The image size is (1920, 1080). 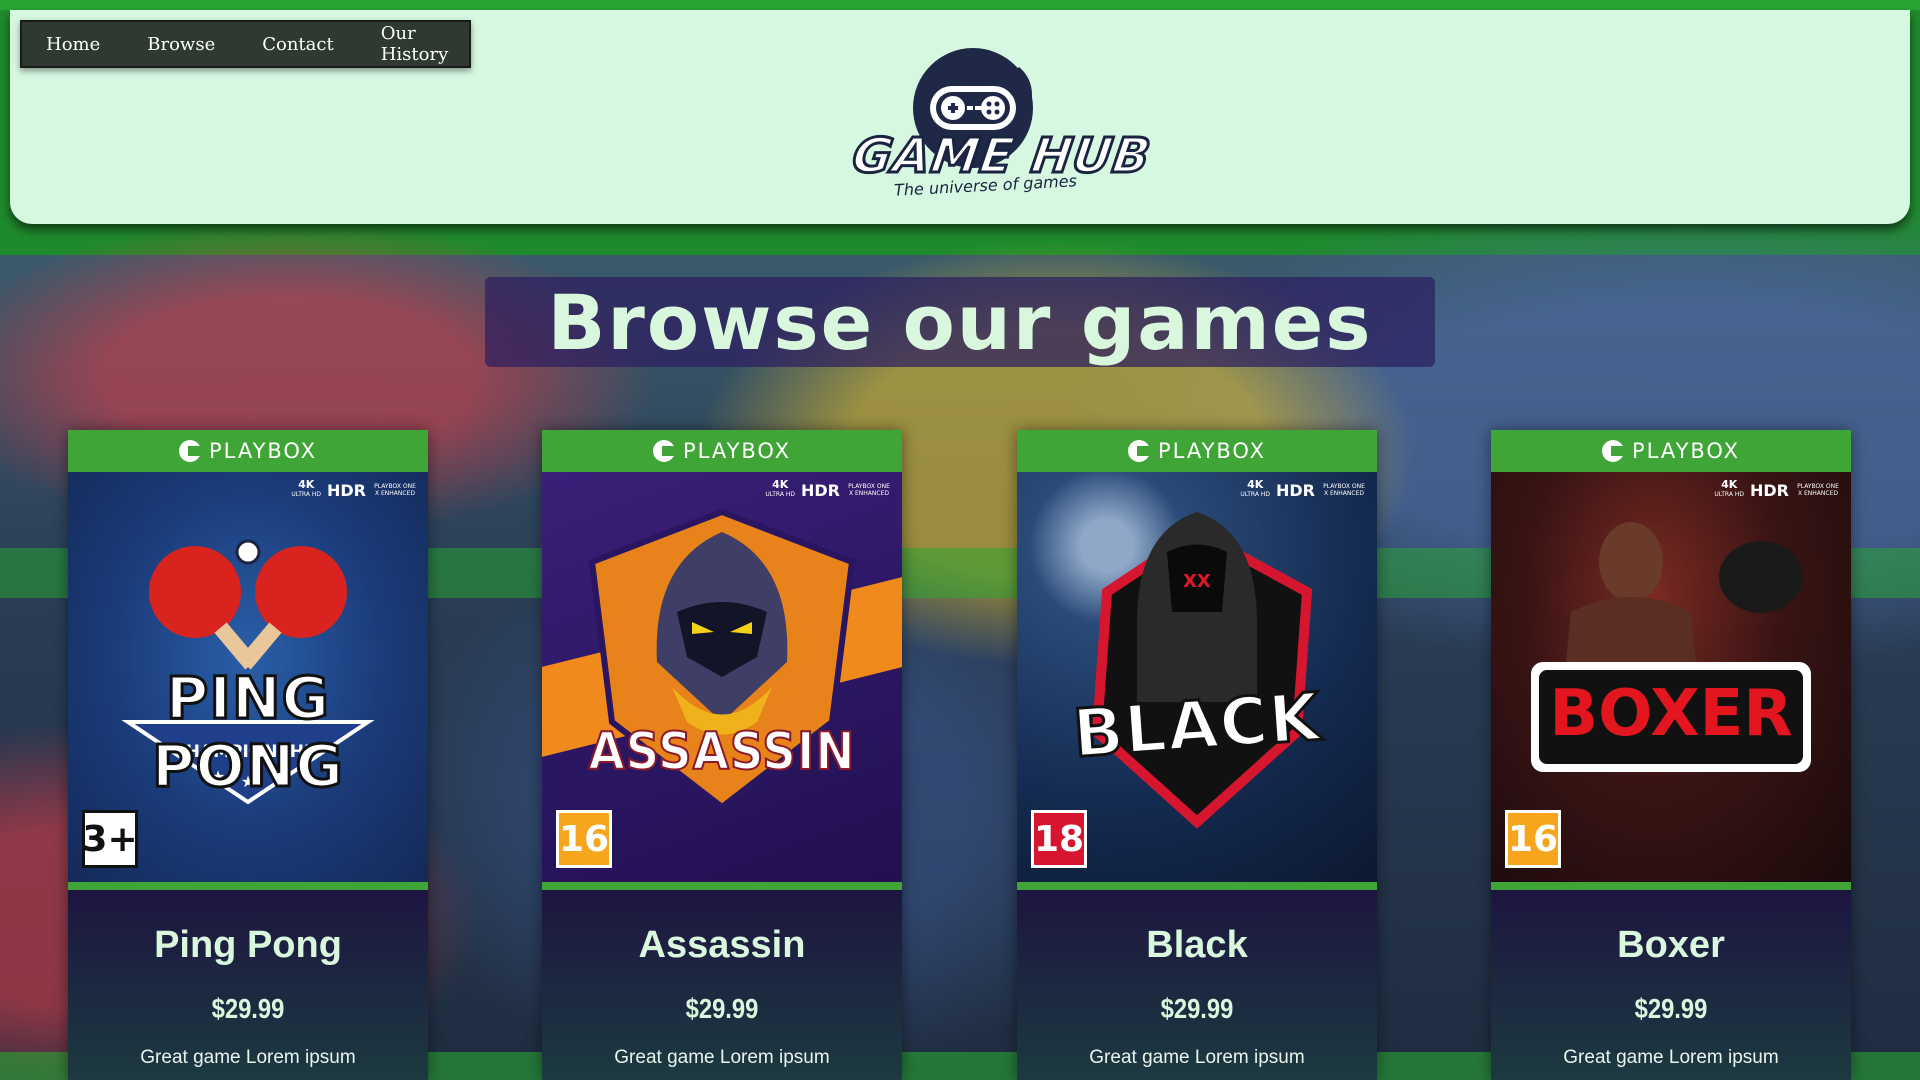 I want to click on main-nav: Home Browse Contact Our History, so click(x=245, y=44).